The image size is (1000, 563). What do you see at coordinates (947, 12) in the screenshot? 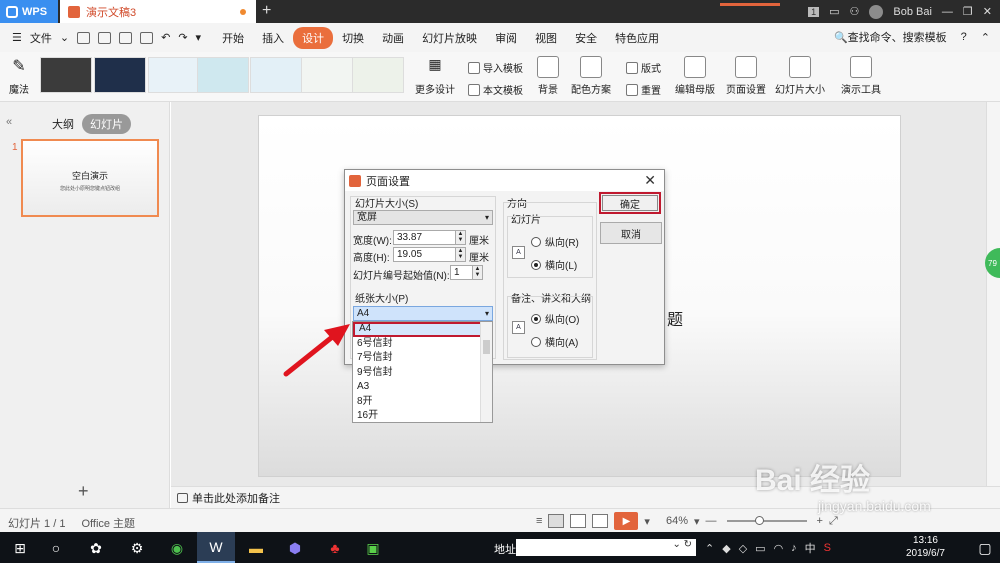
I see `minimize-icon: —` at bounding box center [947, 12].